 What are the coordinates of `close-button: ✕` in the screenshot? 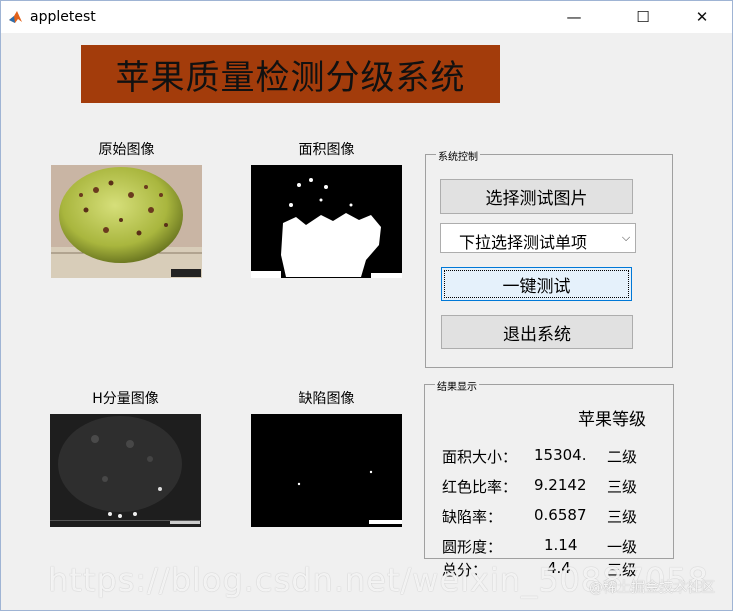 It's located at (702, 17).